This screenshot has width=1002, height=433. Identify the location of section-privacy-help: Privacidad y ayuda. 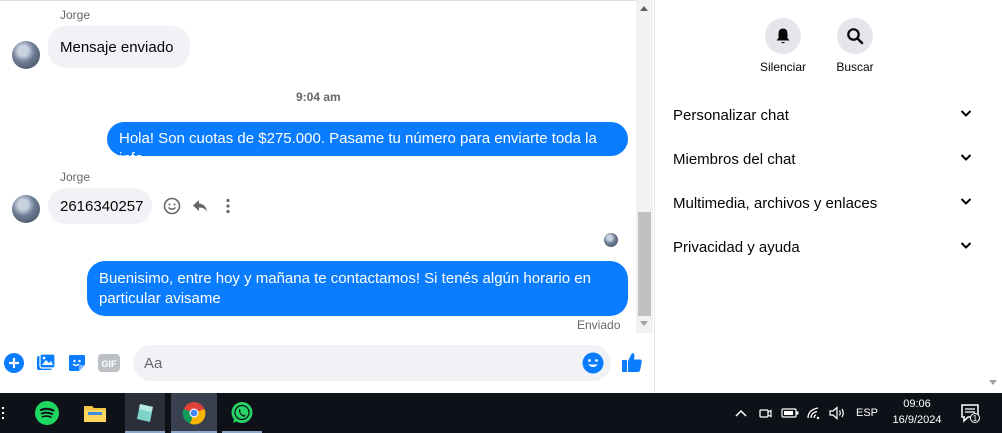
(823, 247).